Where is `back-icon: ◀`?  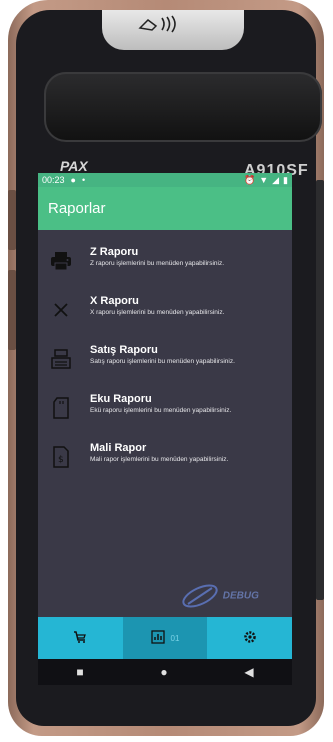
back-icon: ◀ is located at coordinates (248, 672).